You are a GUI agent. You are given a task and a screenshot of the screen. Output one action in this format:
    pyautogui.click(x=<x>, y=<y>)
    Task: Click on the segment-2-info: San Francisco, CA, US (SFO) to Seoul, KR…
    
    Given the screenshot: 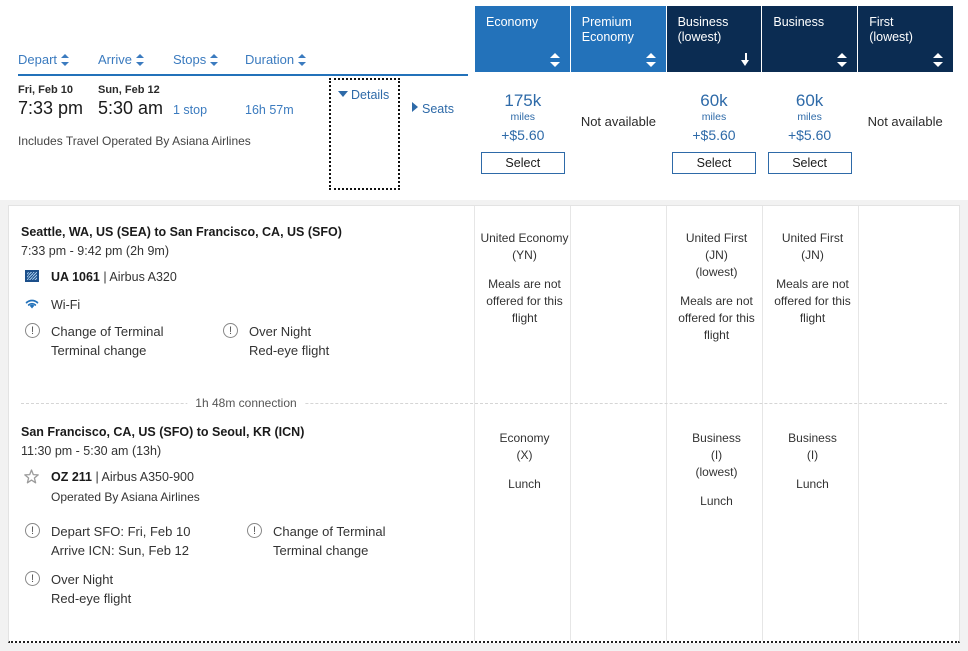 What is the action you would take?
    pyautogui.click(x=246, y=515)
    